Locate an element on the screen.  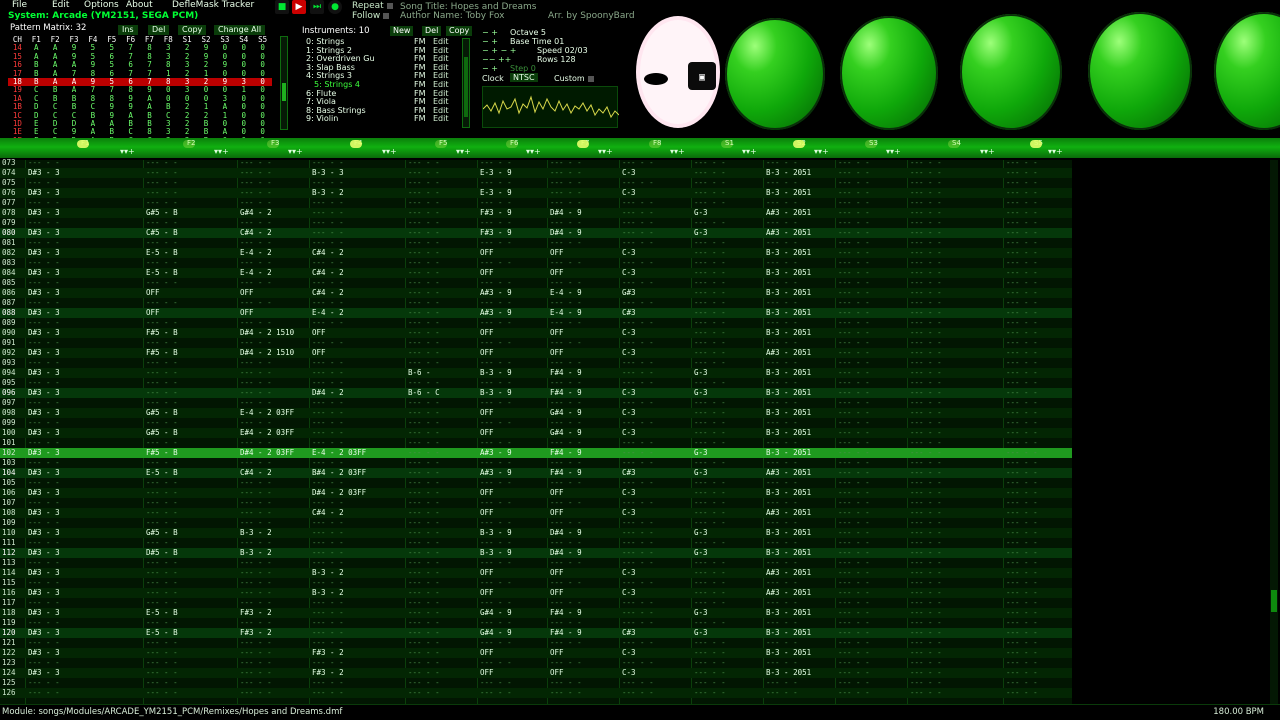
note-cell: G-3 is located at coordinates (701, 233).